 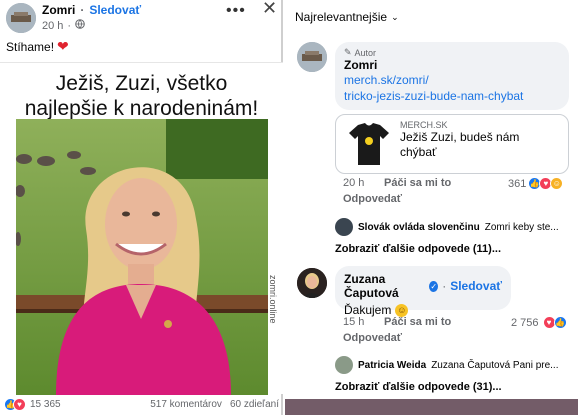 I want to click on comments-count: 517 komentárov, so click(x=186, y=404).